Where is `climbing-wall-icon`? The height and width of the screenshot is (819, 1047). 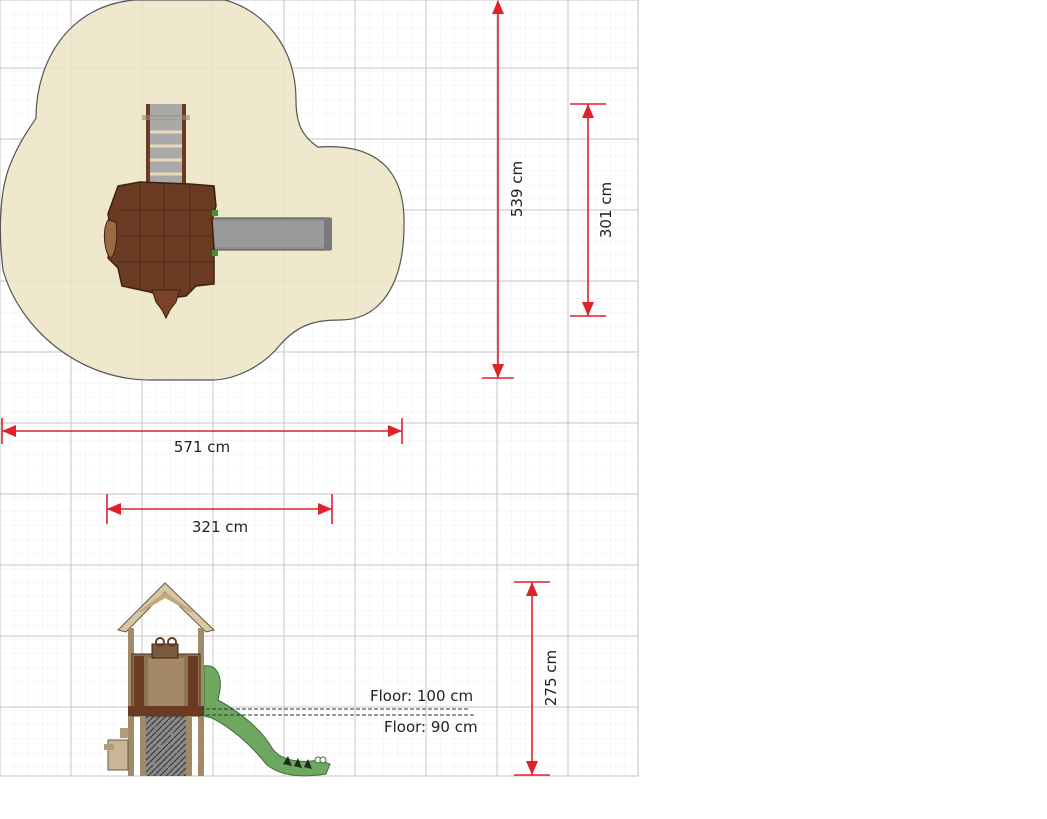
climbing-wall-icon is located at coordinates (166, 746).